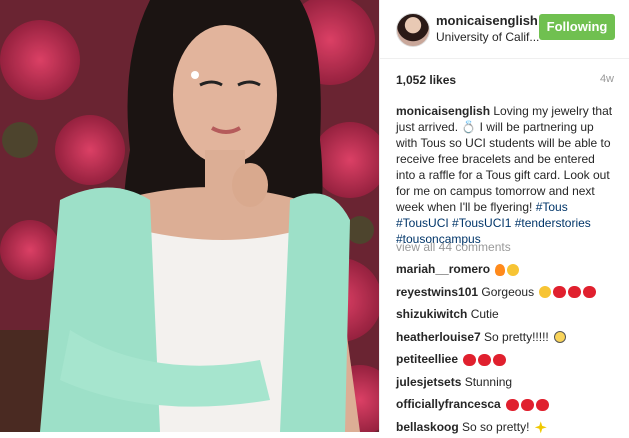 This screenshot has height=438, width=629. I want to click on comment-username: shizukiwitch, so click(431, 314).